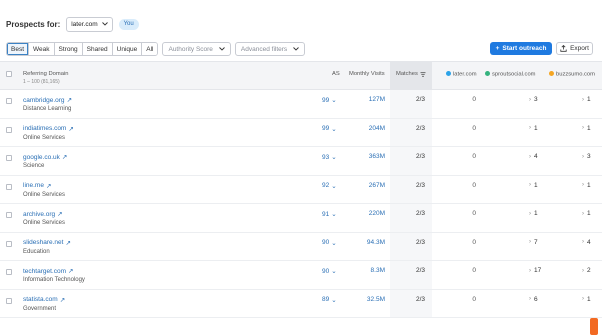 This screenshot has width=602, height=335. What do you see at coordinates (41, 157) in the screenshot?
I see `domain-text: google.co.uk` at bounding box center [41, 157].